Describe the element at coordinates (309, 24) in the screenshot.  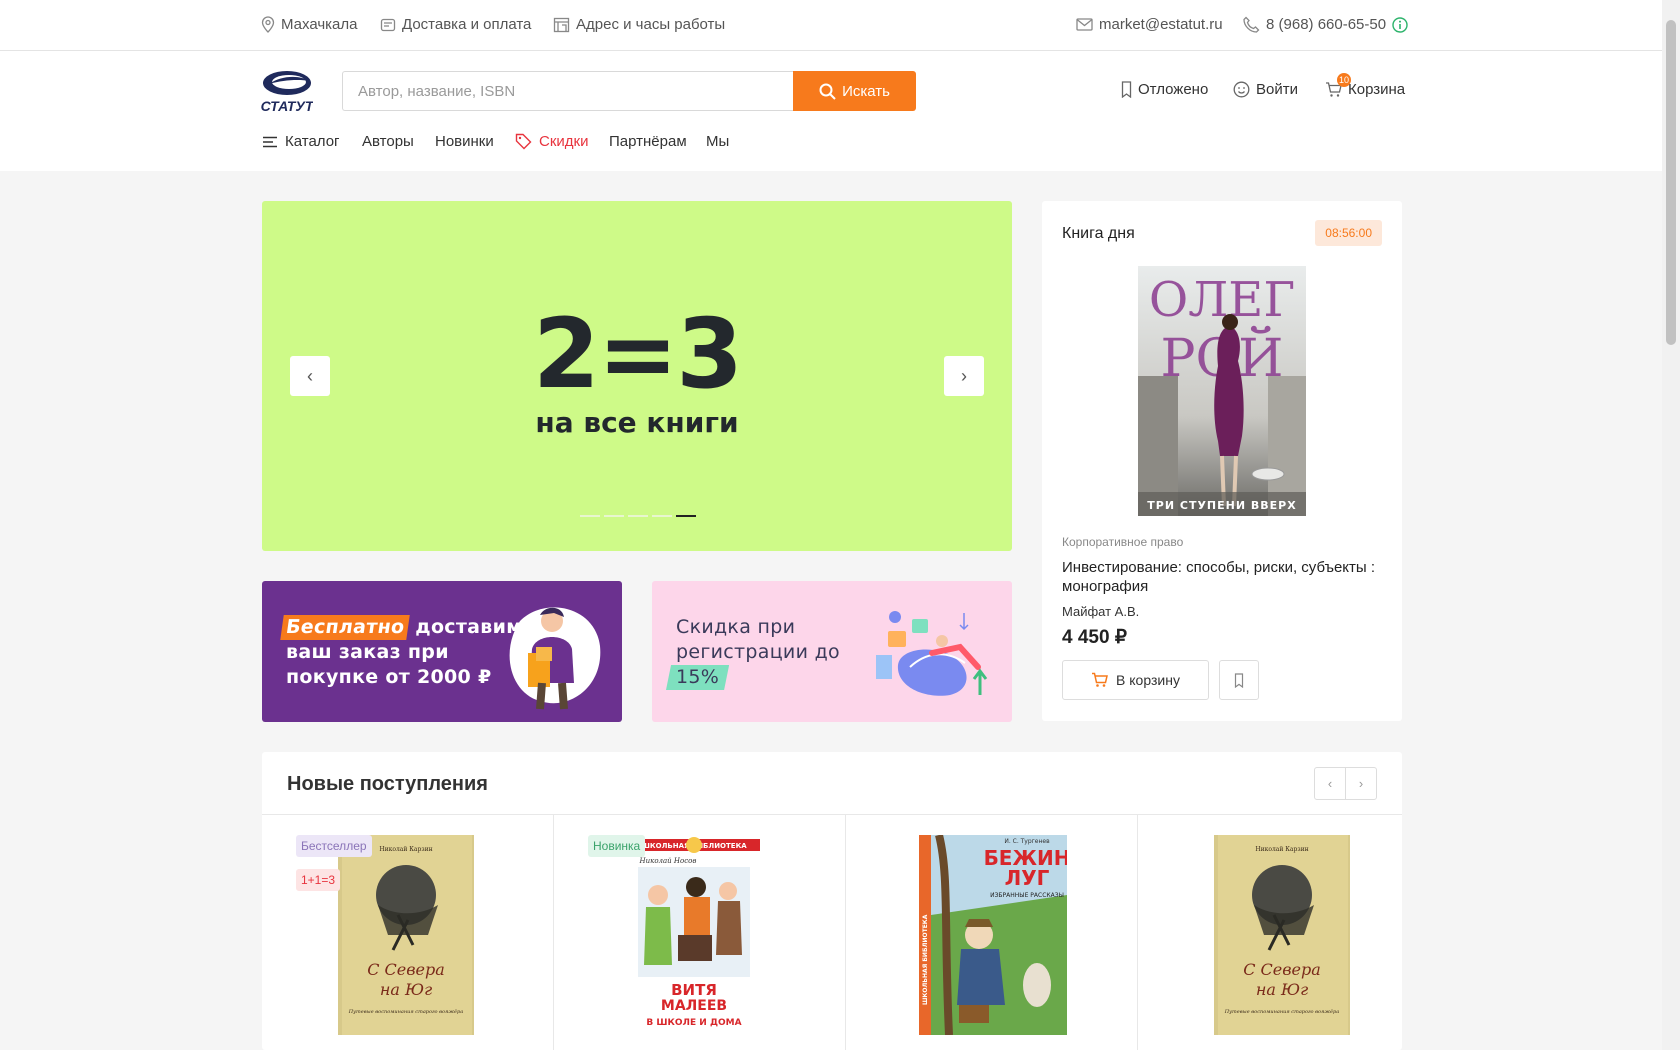
I see `city-selector: Махачкала` at that location.